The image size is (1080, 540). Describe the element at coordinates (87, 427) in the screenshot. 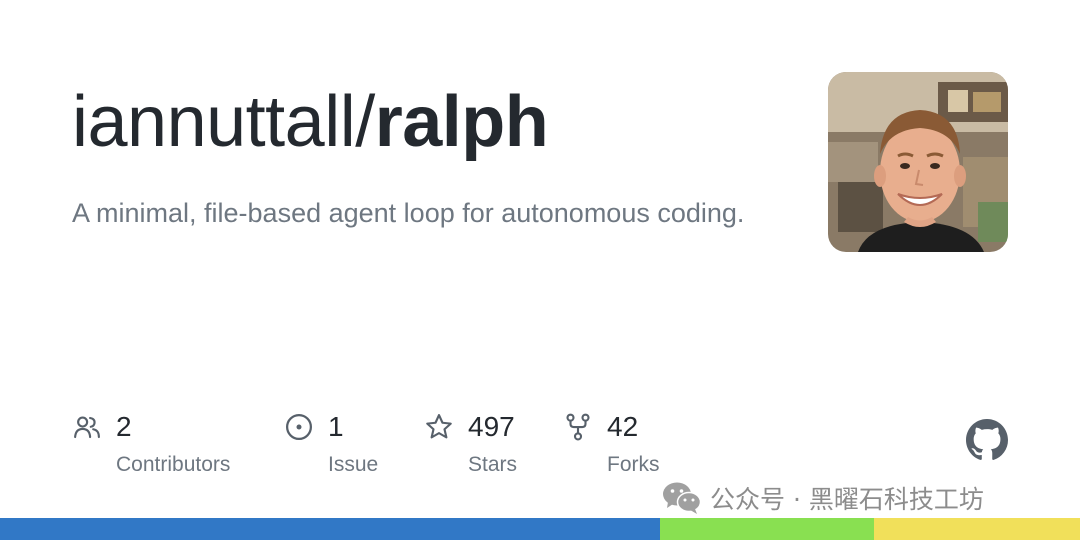

I see `people-icon` at that location.